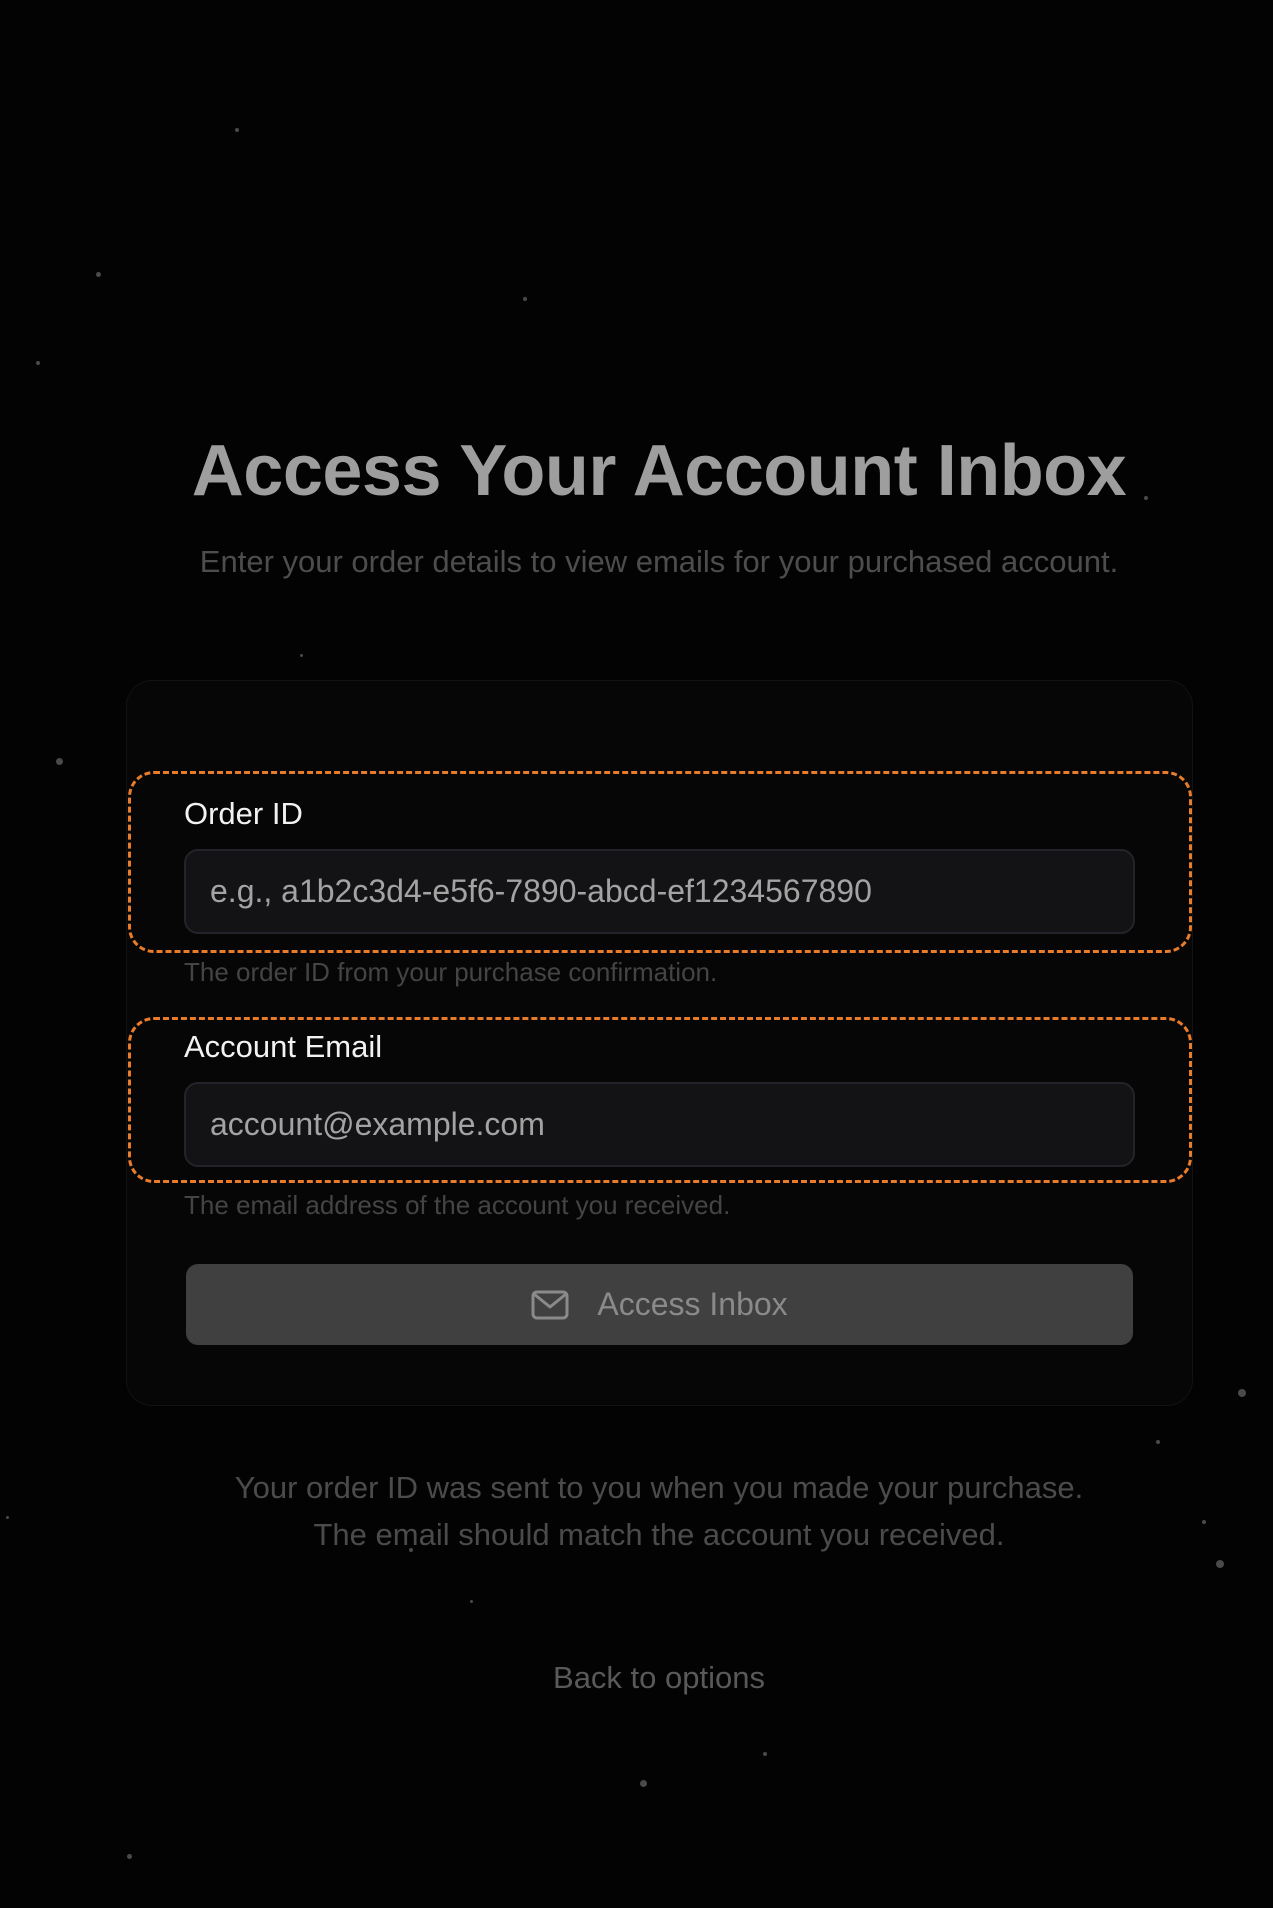 This screenshot has width=1273, height=1908. I want to click on page-title: Access Your Account Inbox, so click(659, 471).